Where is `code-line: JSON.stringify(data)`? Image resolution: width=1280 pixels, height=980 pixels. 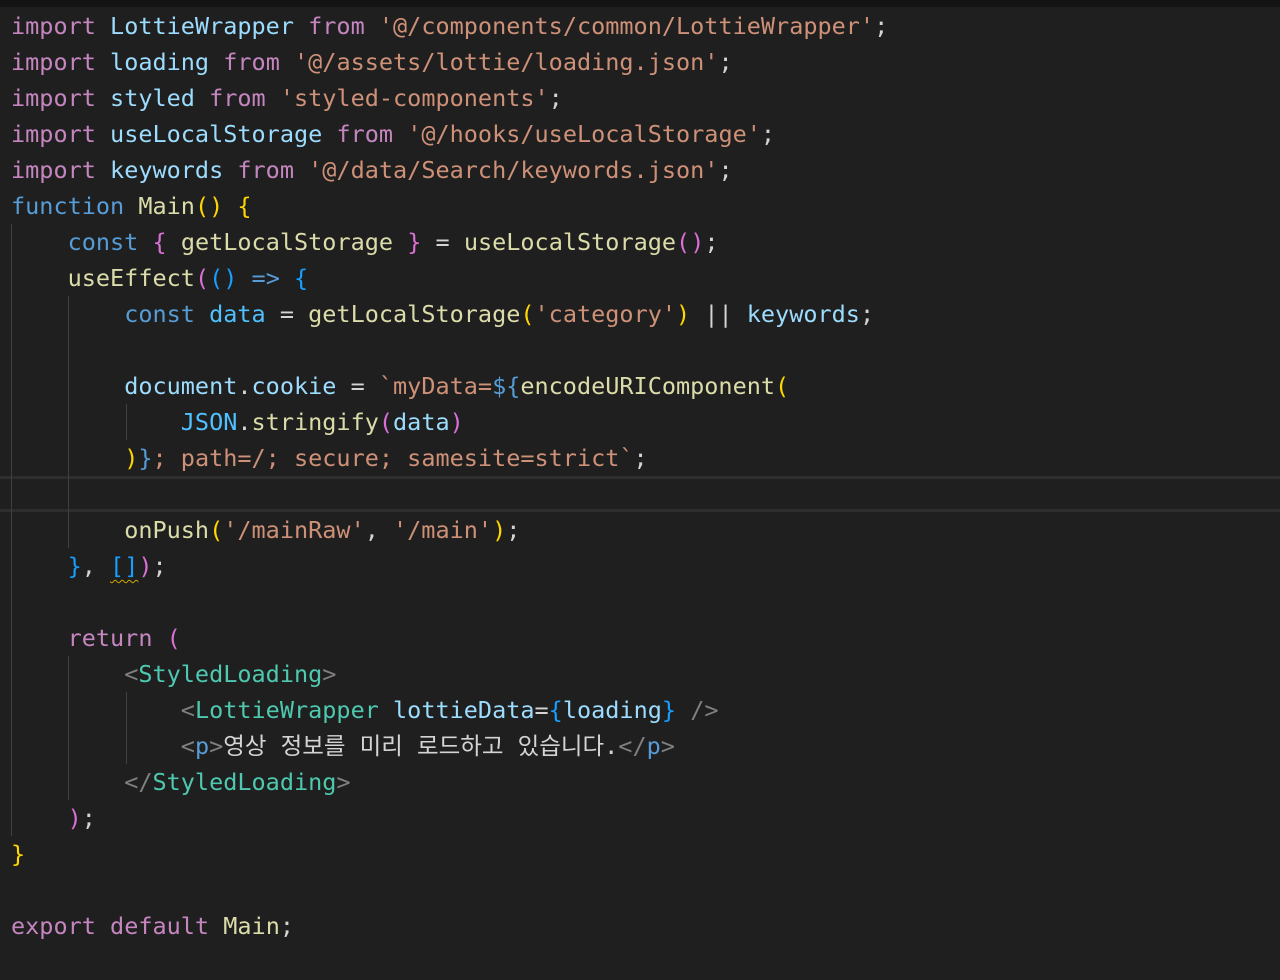 code-line: JSON.stringify(data) is located at coordinates (237, 422).